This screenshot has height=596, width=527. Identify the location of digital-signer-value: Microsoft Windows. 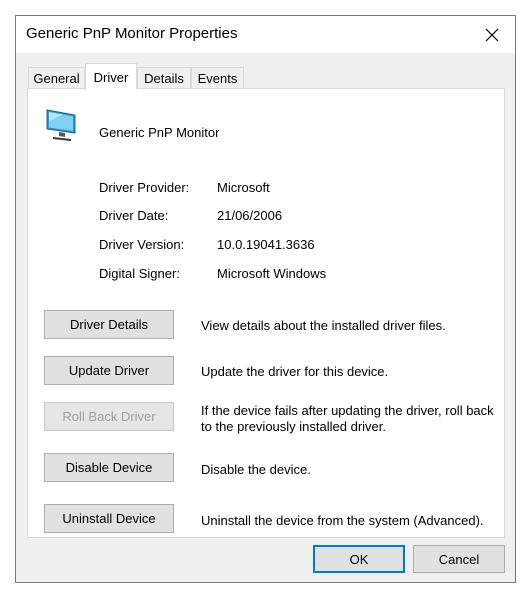
(272, 273).